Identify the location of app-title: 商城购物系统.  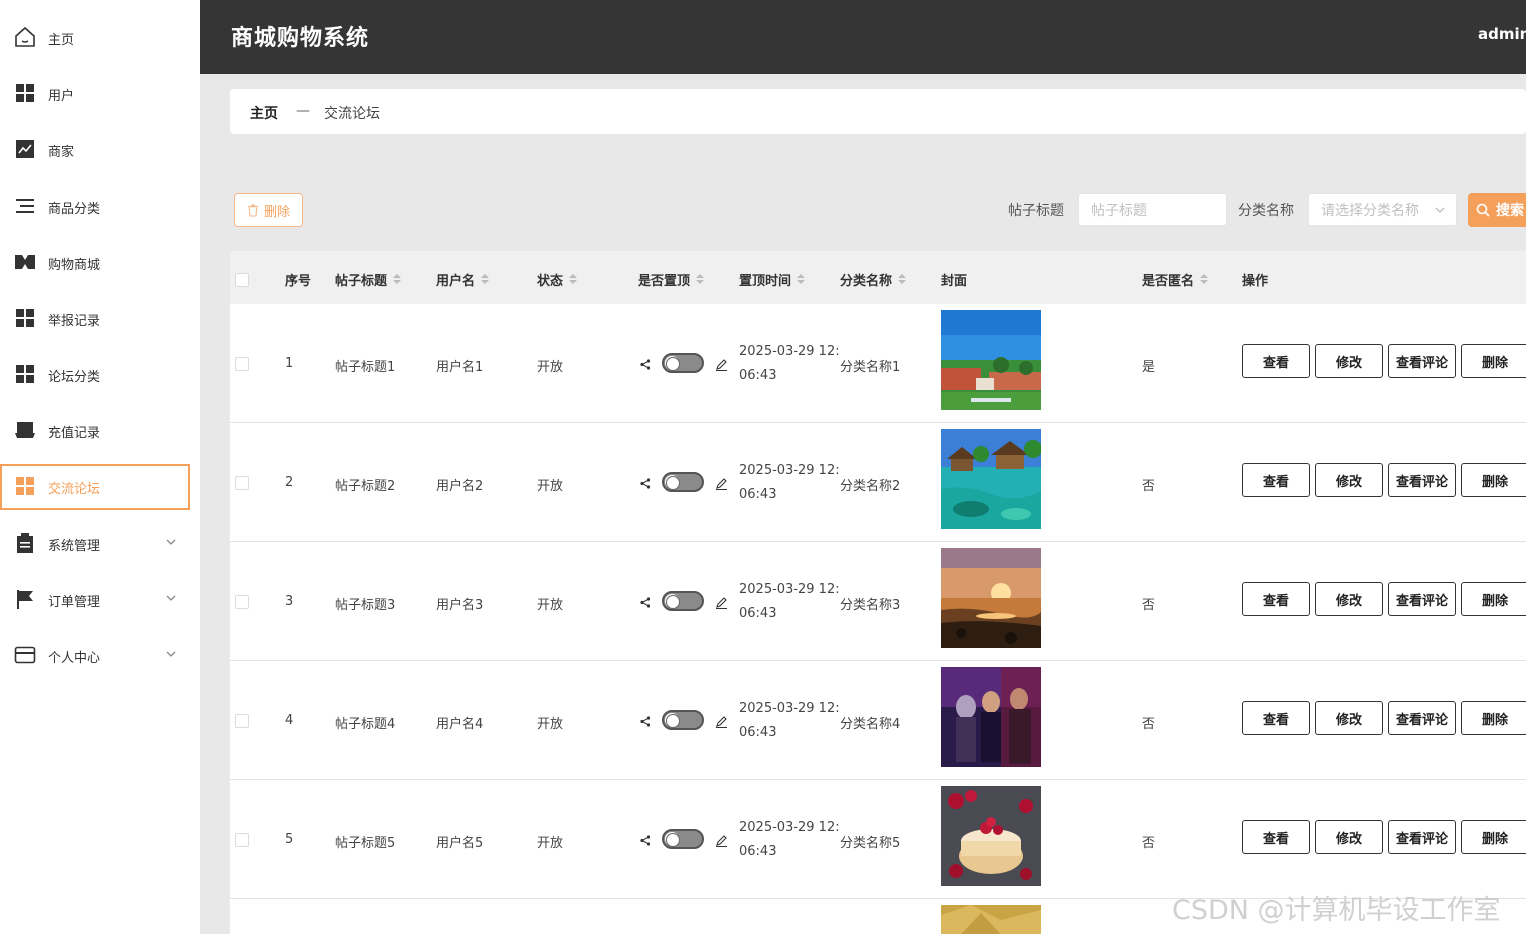
(300, 38).